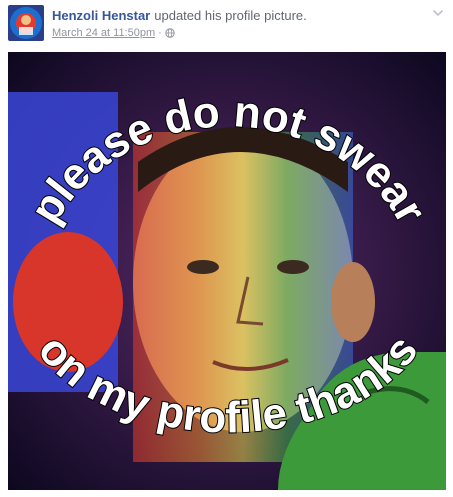 The height and width of the screenshot is (497, 453). What do you see at coordinates (170, 33) in the screenshot?
I see `globe-icon` at bounding box center [170, 33].